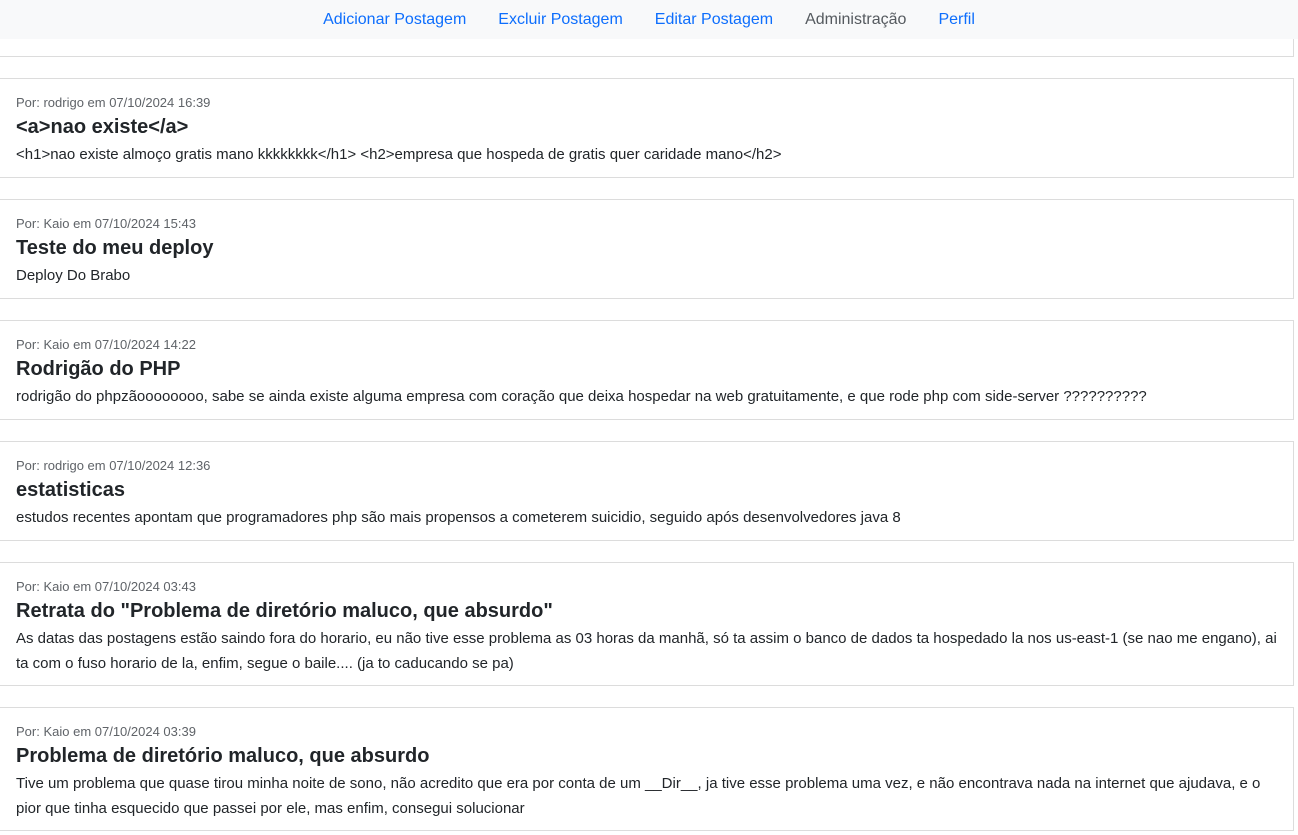 The height and width of the screenshot is (835, 1298). I want to click on post-meta: Por: Kaio em 07/10/2024 15:43, so click(106, 223).